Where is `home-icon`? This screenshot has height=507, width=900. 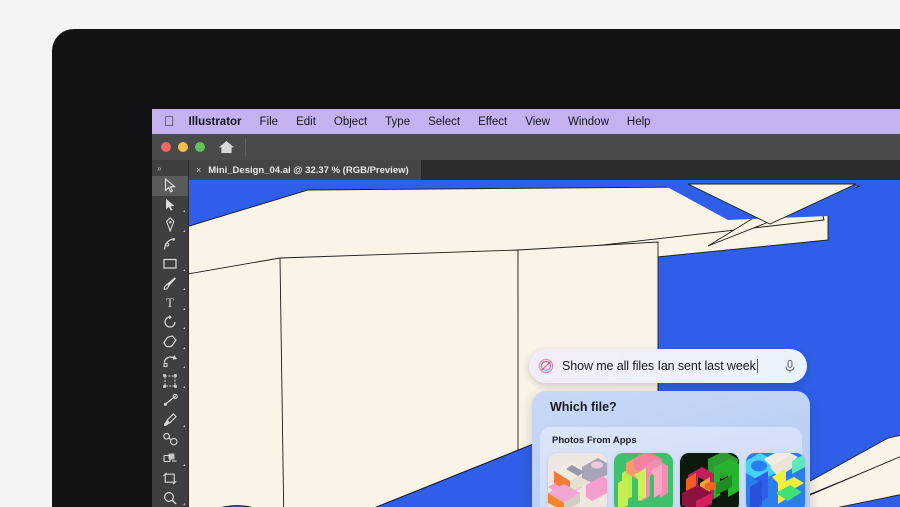 home-icon is located at coordinates (226, 147).